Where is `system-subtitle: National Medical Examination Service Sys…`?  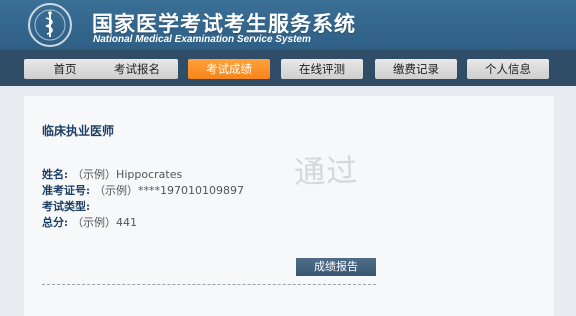 system-subtitle: National Medical Examination Service Sys… is located at coordinates (202, 39).